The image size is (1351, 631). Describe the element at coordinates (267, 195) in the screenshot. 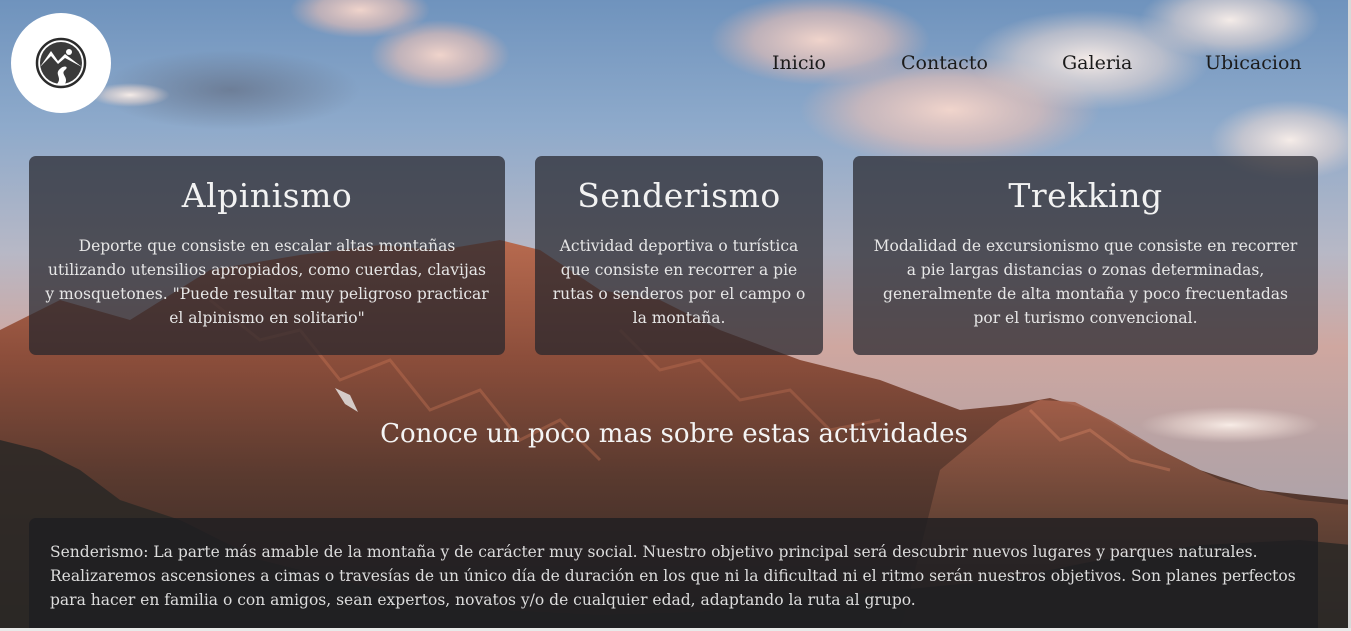

I see `card-title: Alpinismo` at that location.